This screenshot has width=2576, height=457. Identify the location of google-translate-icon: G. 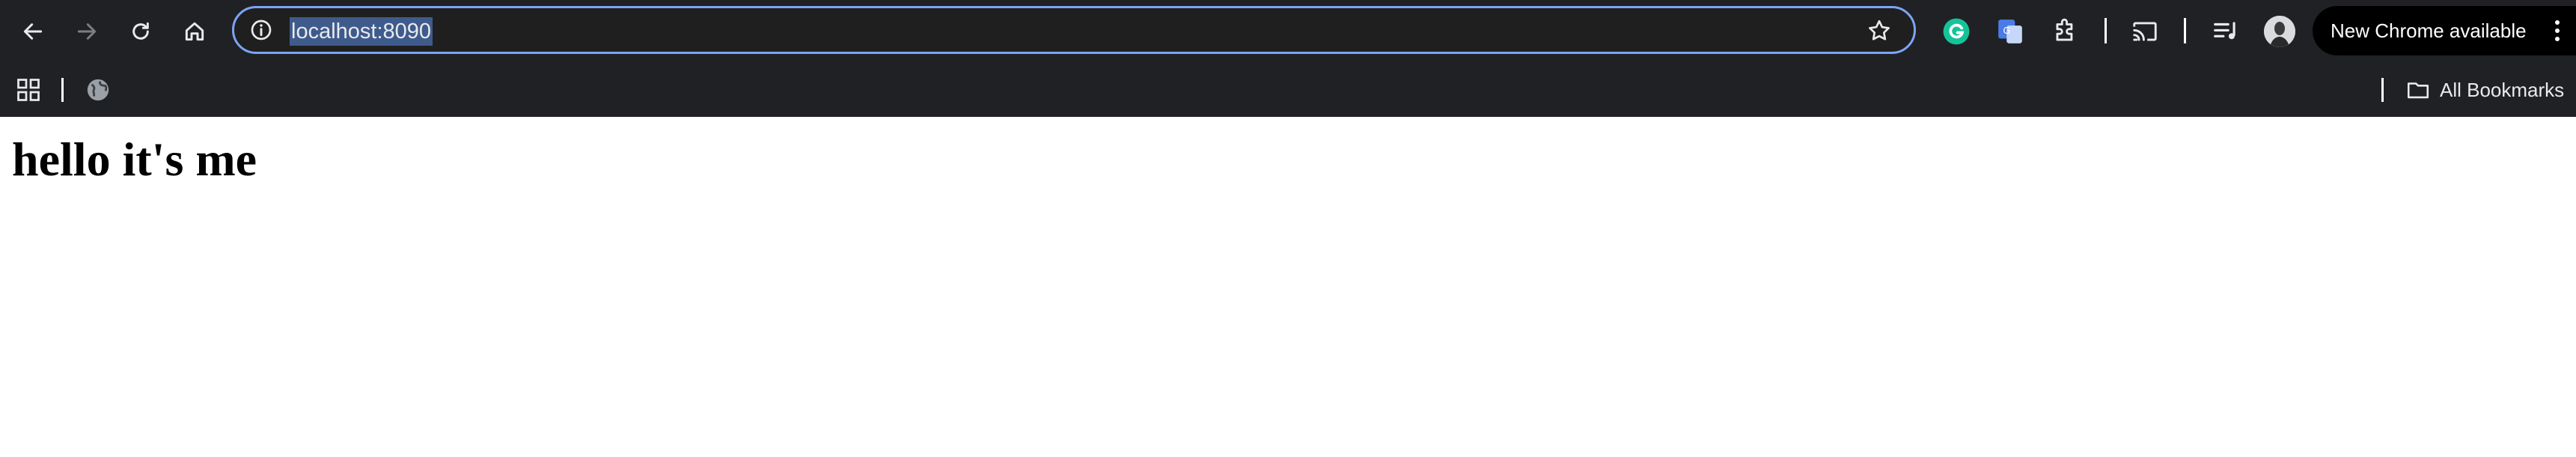
(2010, 31).